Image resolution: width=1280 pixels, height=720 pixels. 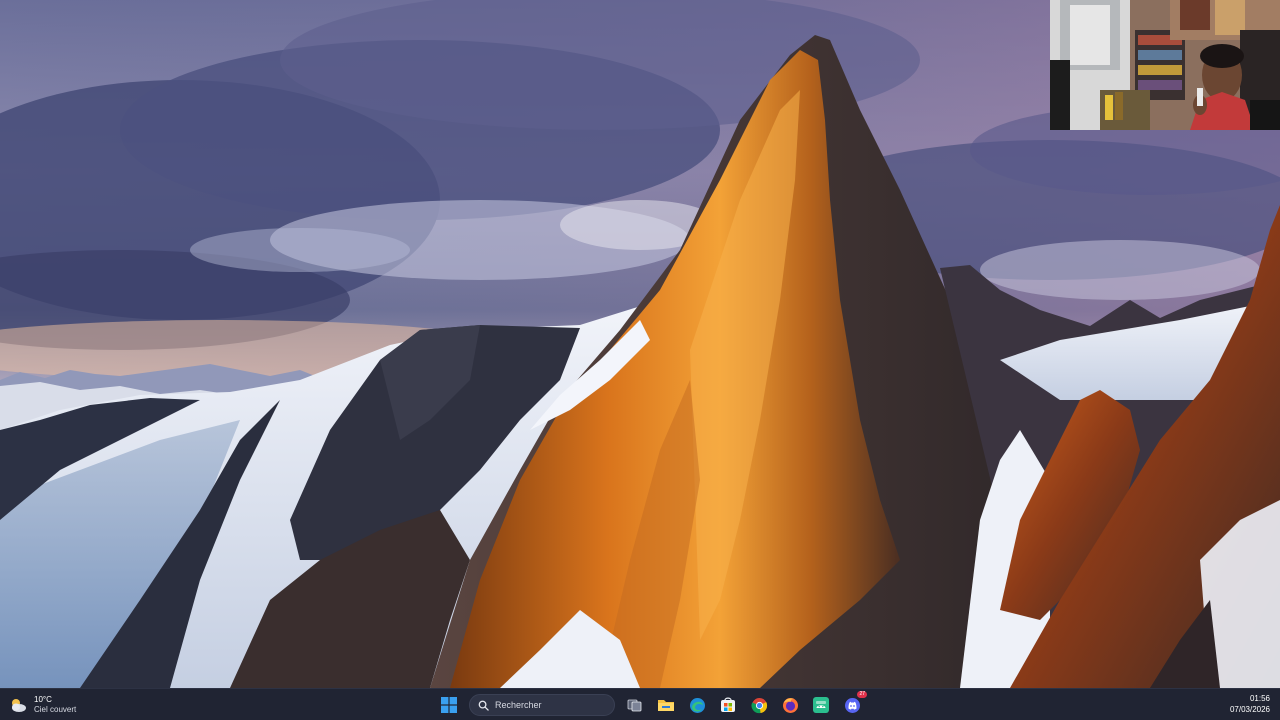 I want to click on task-view-button, so click(x=635, y=705).